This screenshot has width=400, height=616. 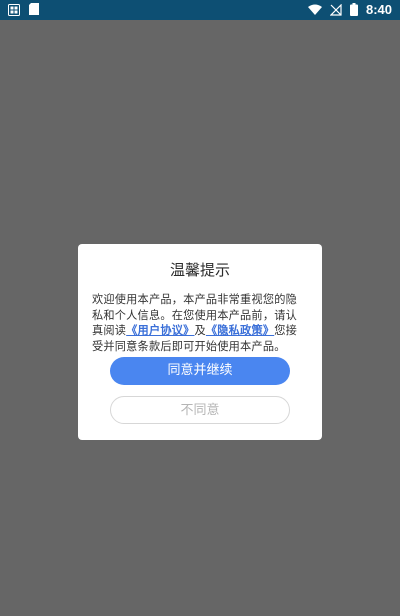 I want to click on status-bar: 8:40, so click(x=200, y=10).